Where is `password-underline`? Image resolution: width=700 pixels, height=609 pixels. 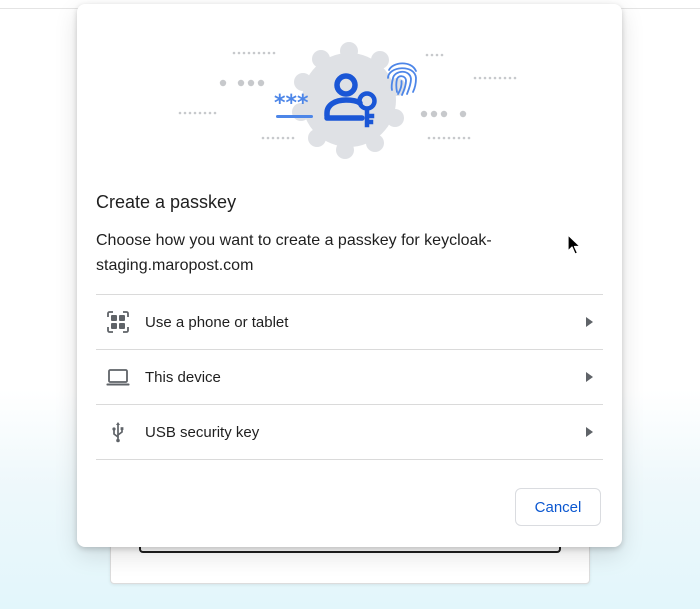
password-underline is located at coordinates (294, 116).